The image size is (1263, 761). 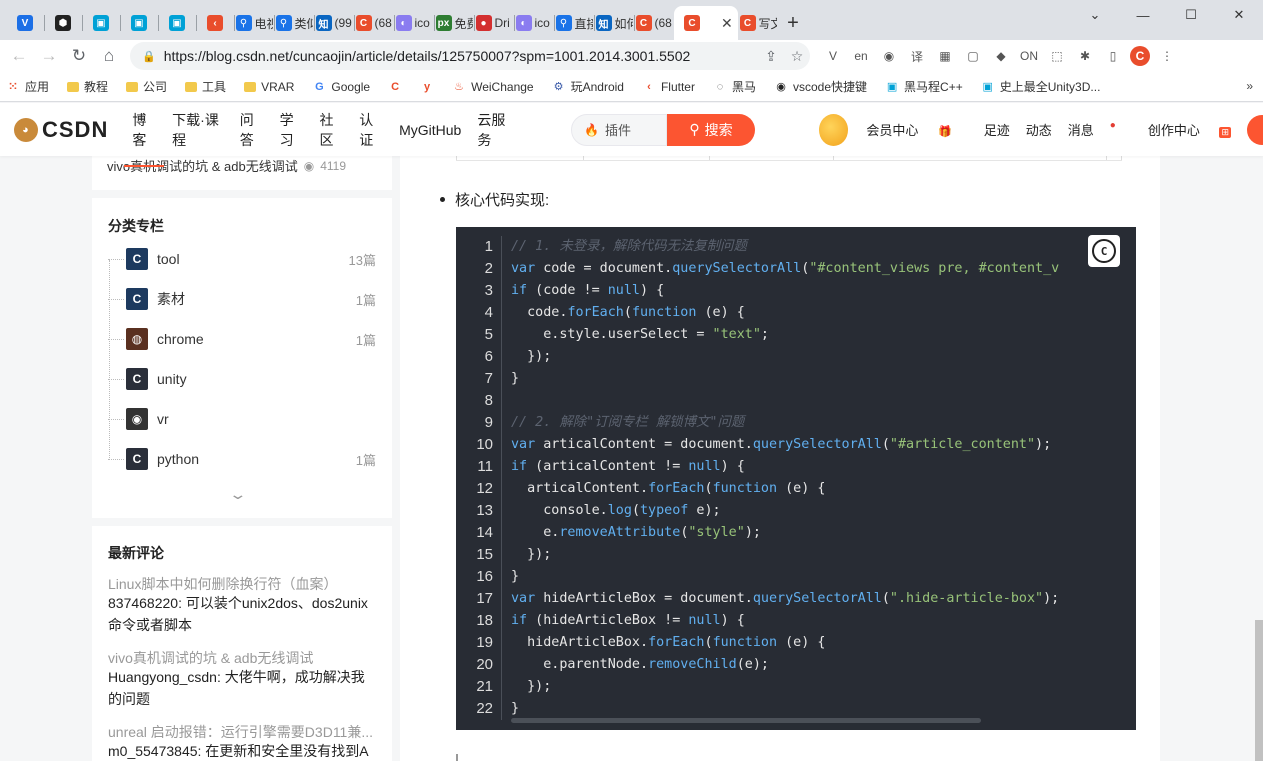 What do you see at coordinates (1095, 15) in the screenshot?
I see `tab-search-icon: ⌄` at bounding box center [1095, 15].